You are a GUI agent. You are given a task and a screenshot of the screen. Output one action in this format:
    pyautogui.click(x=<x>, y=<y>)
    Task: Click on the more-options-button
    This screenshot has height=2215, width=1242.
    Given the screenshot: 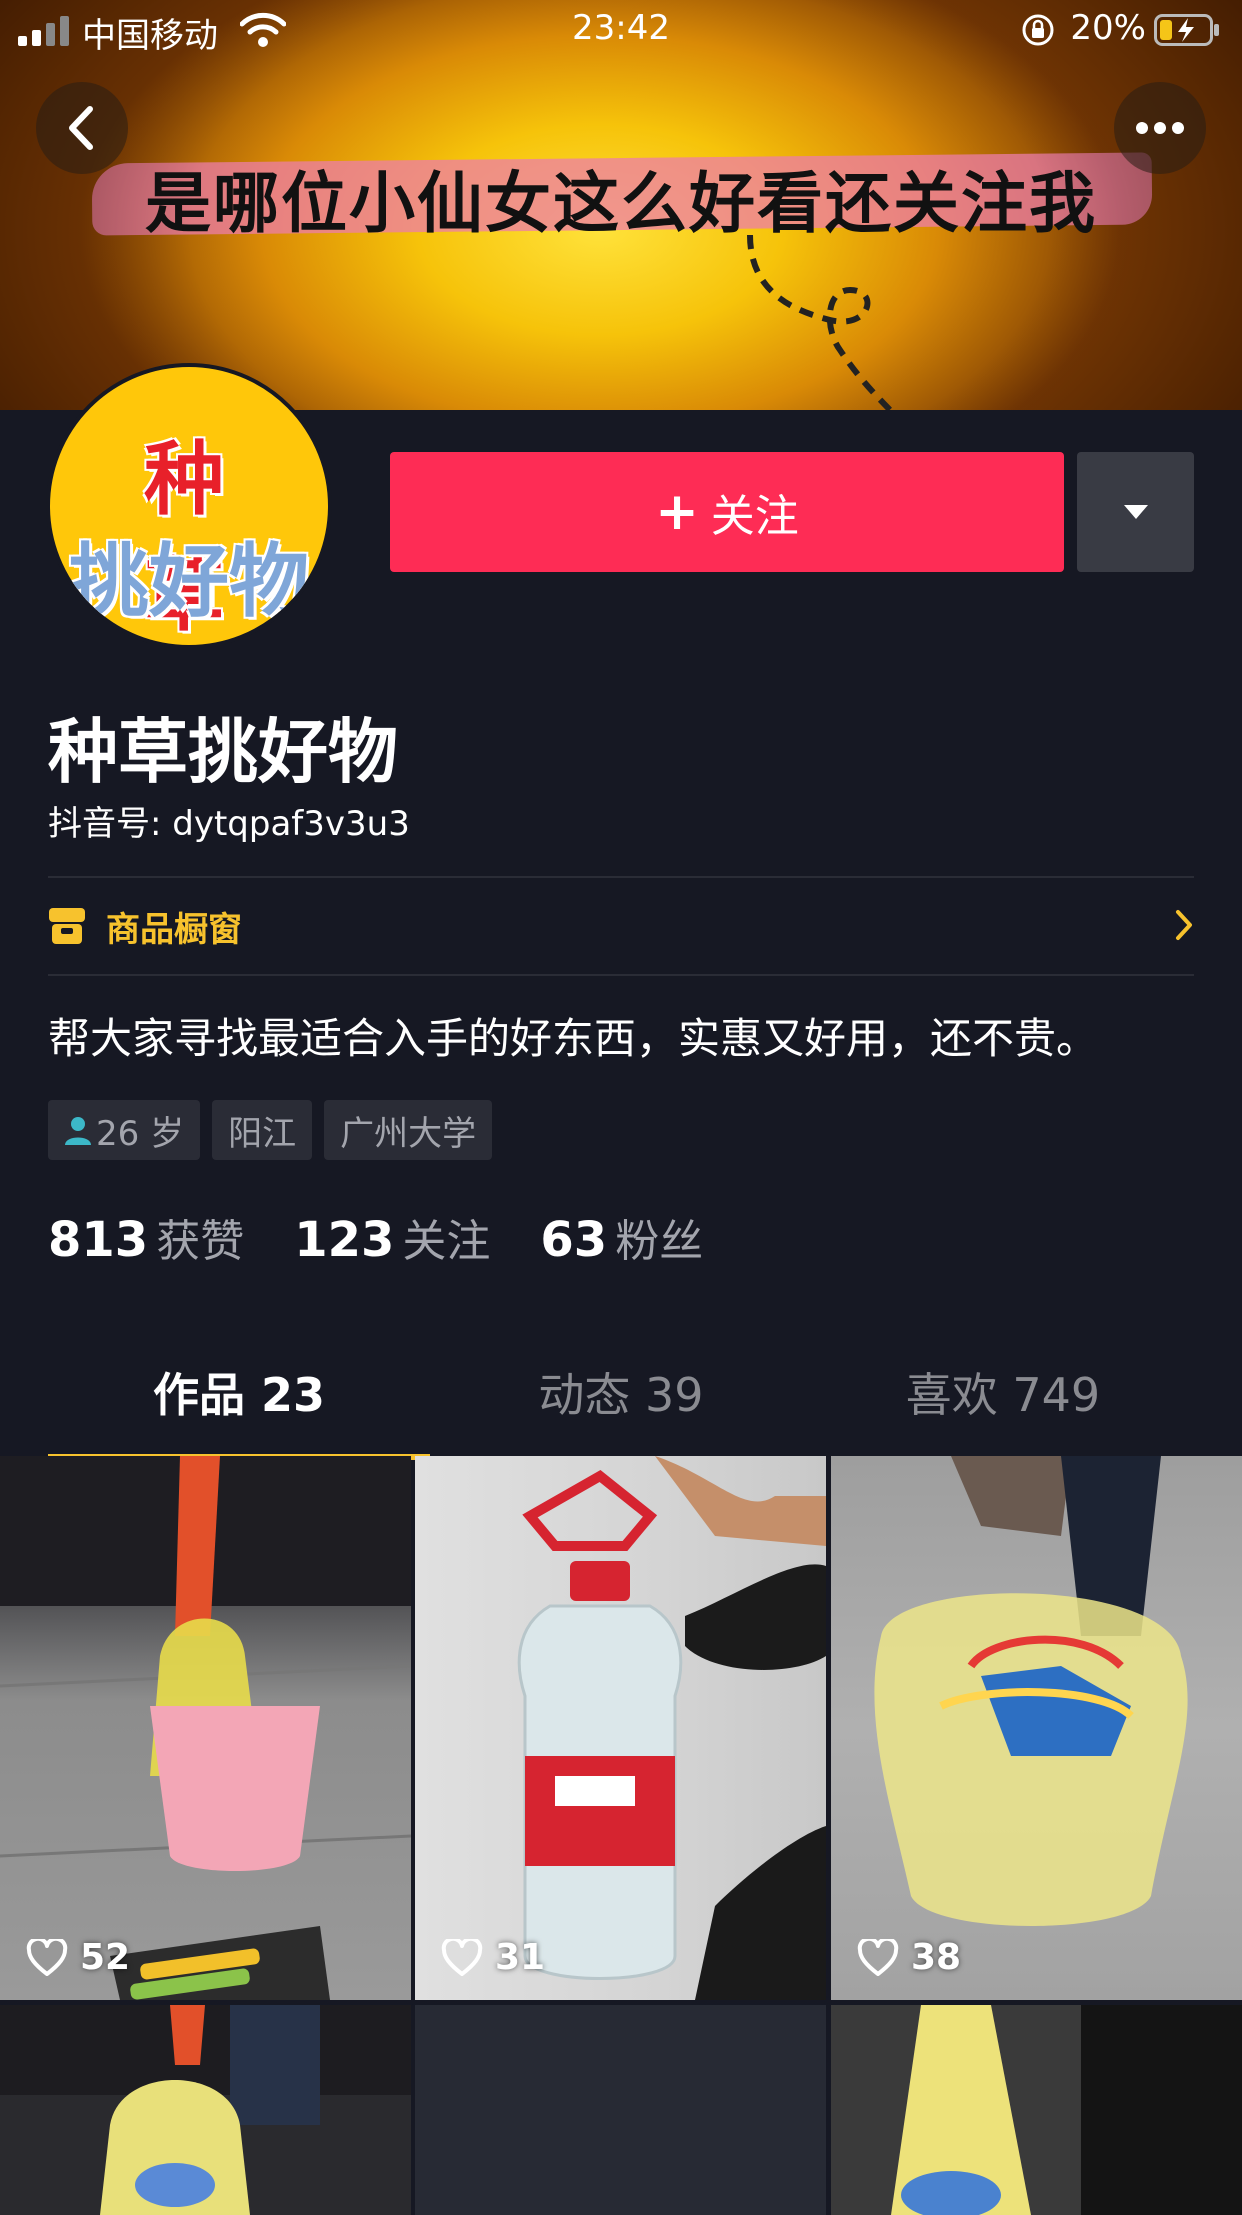 What is the action you would take?
    pyautogui.click(x=1160, y=128)
    